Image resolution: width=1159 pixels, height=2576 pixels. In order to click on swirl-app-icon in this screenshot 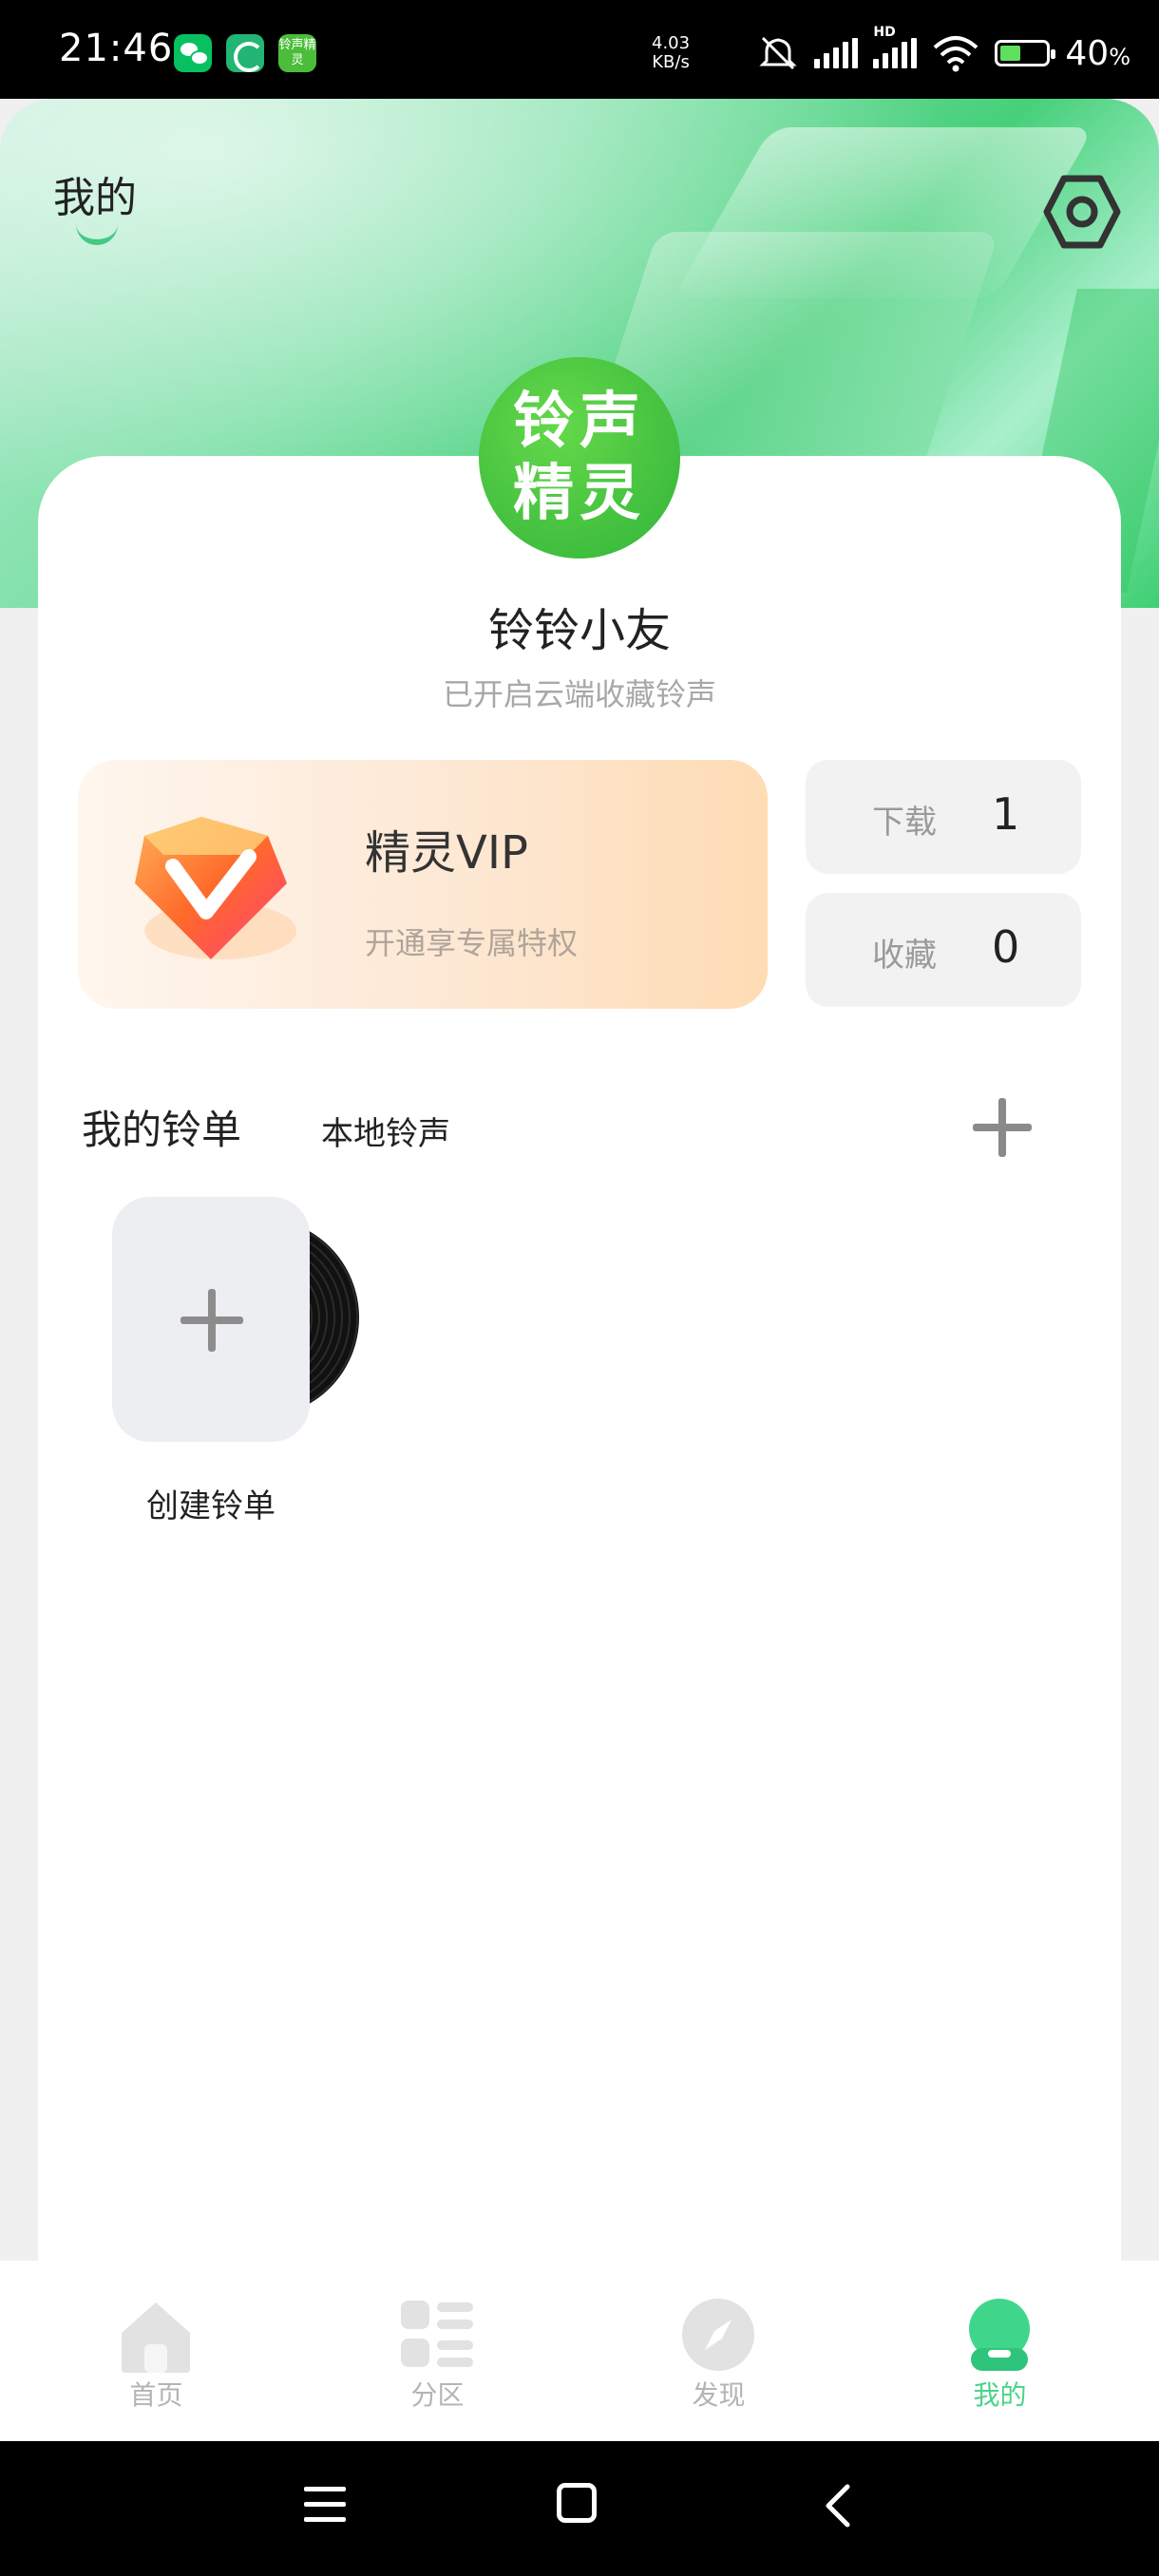, I will do `click(245, 53)`.